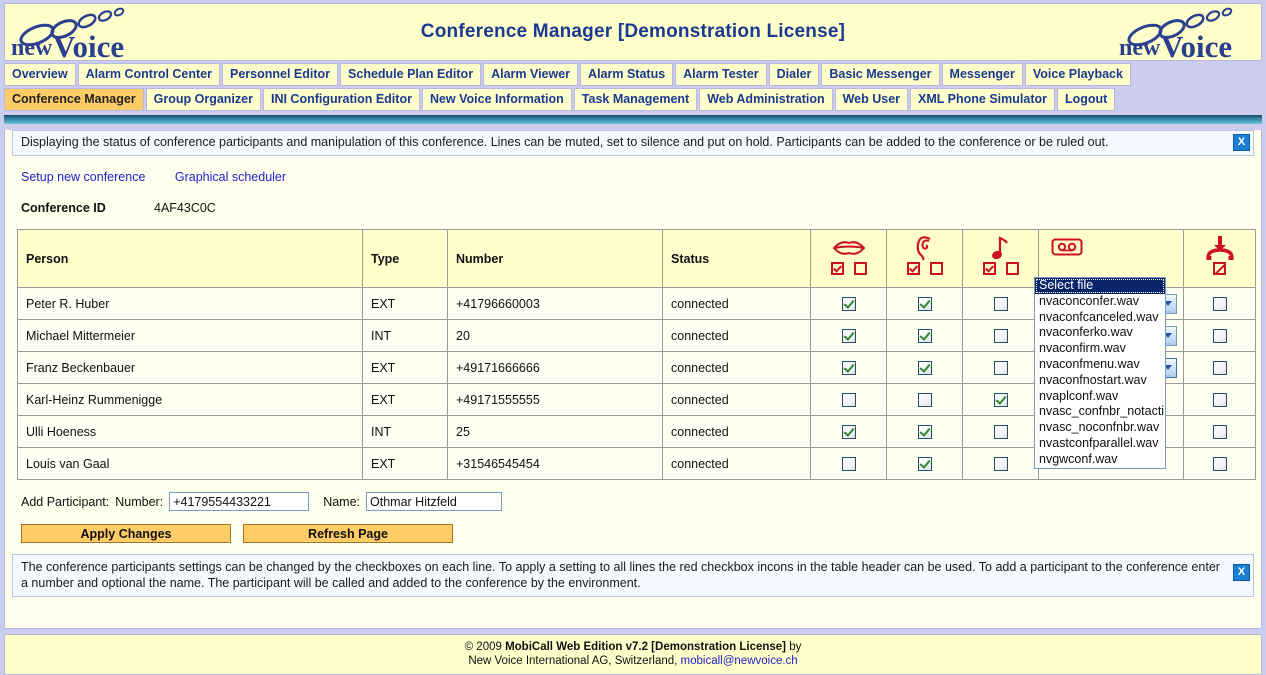  Describe the element at coordinates (139, 501) in the screenshot. I see `number-label: Number:` at that location.